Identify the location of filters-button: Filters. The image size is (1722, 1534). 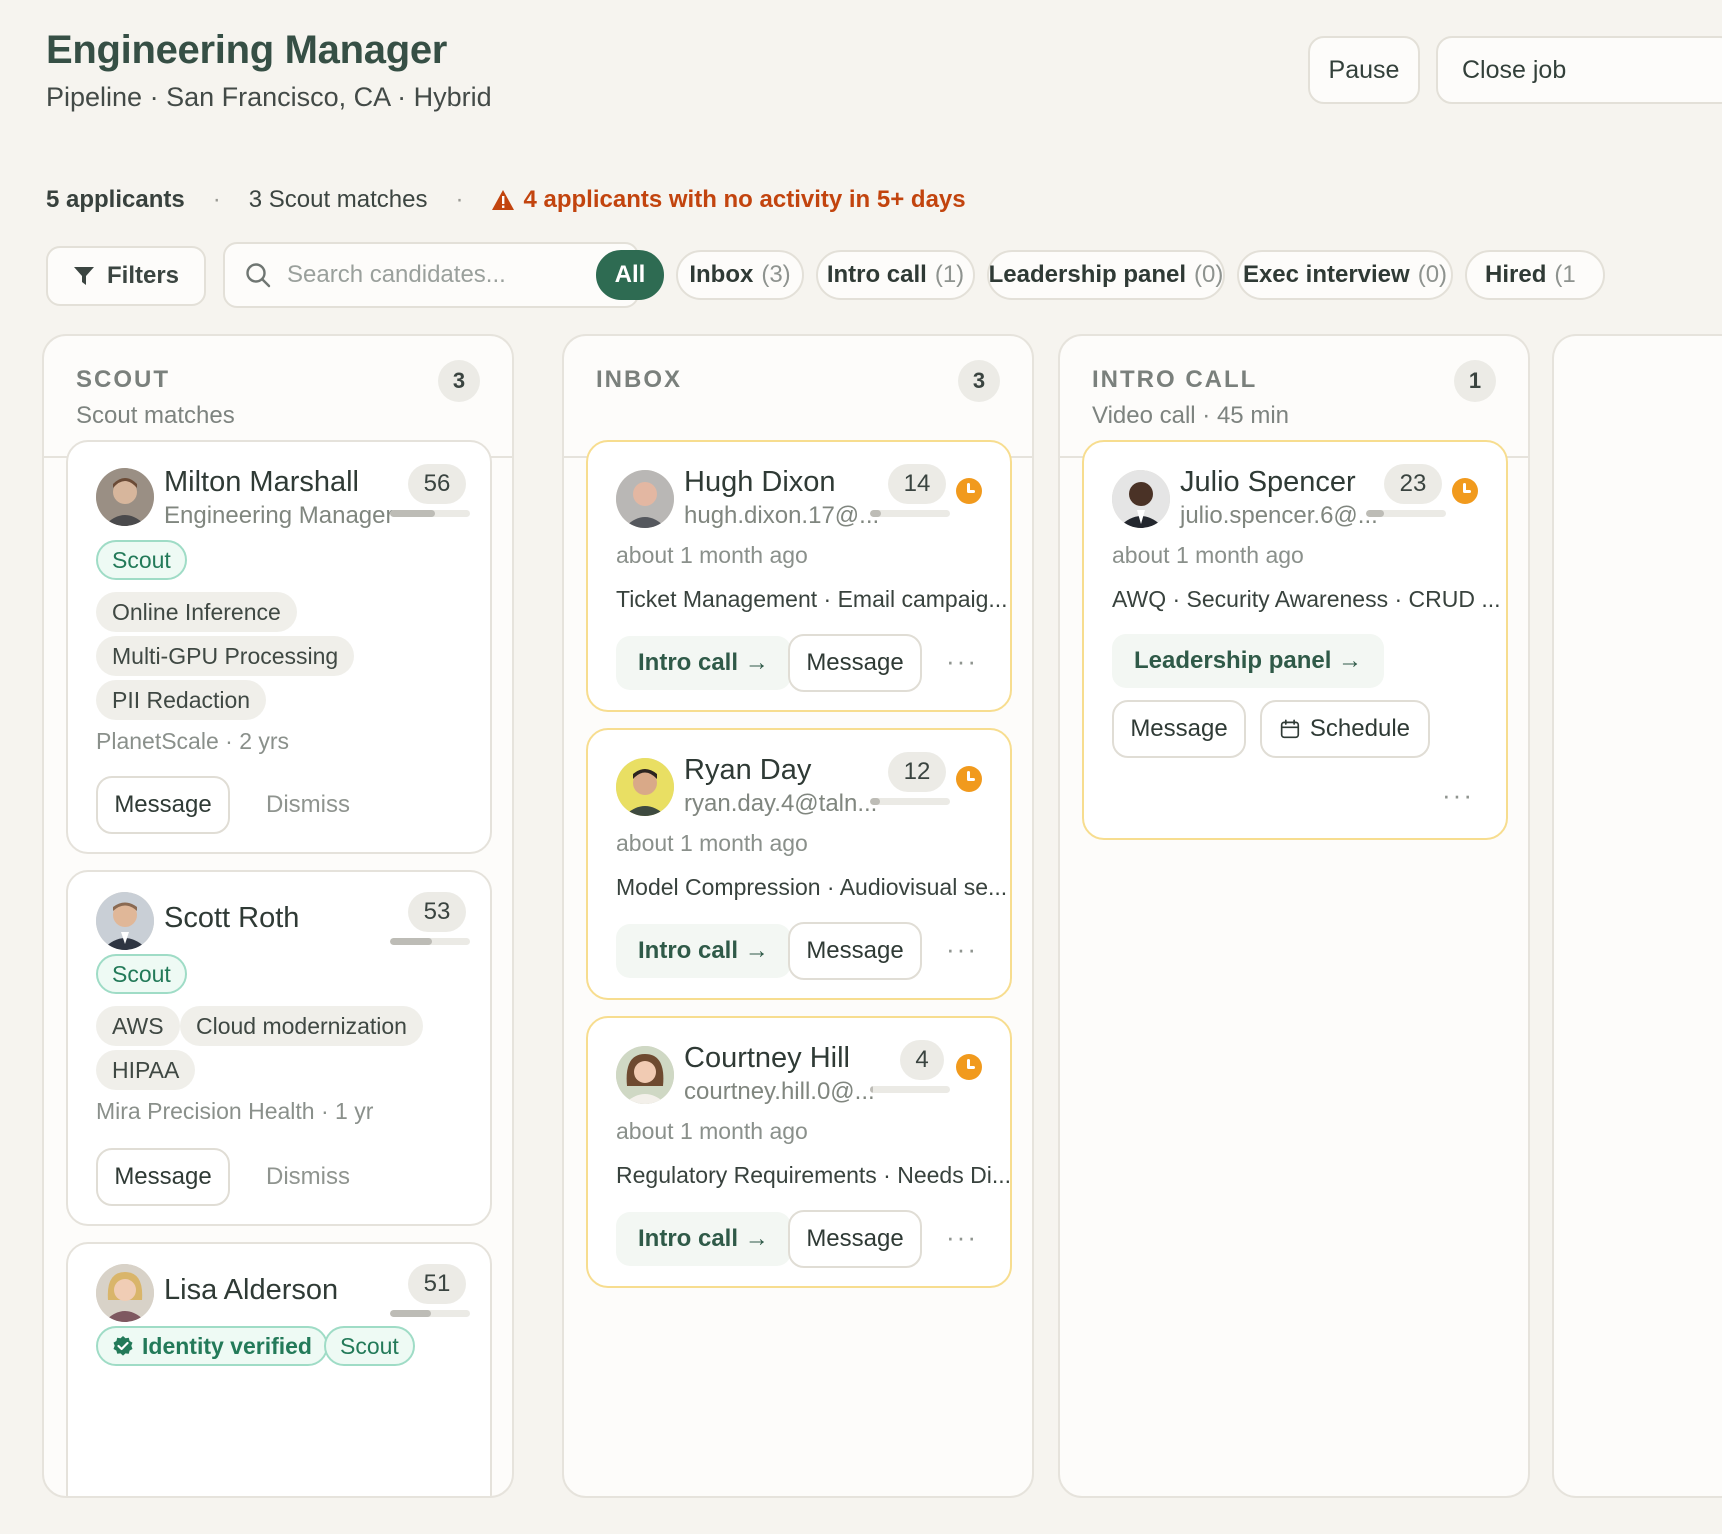
(126, 276).